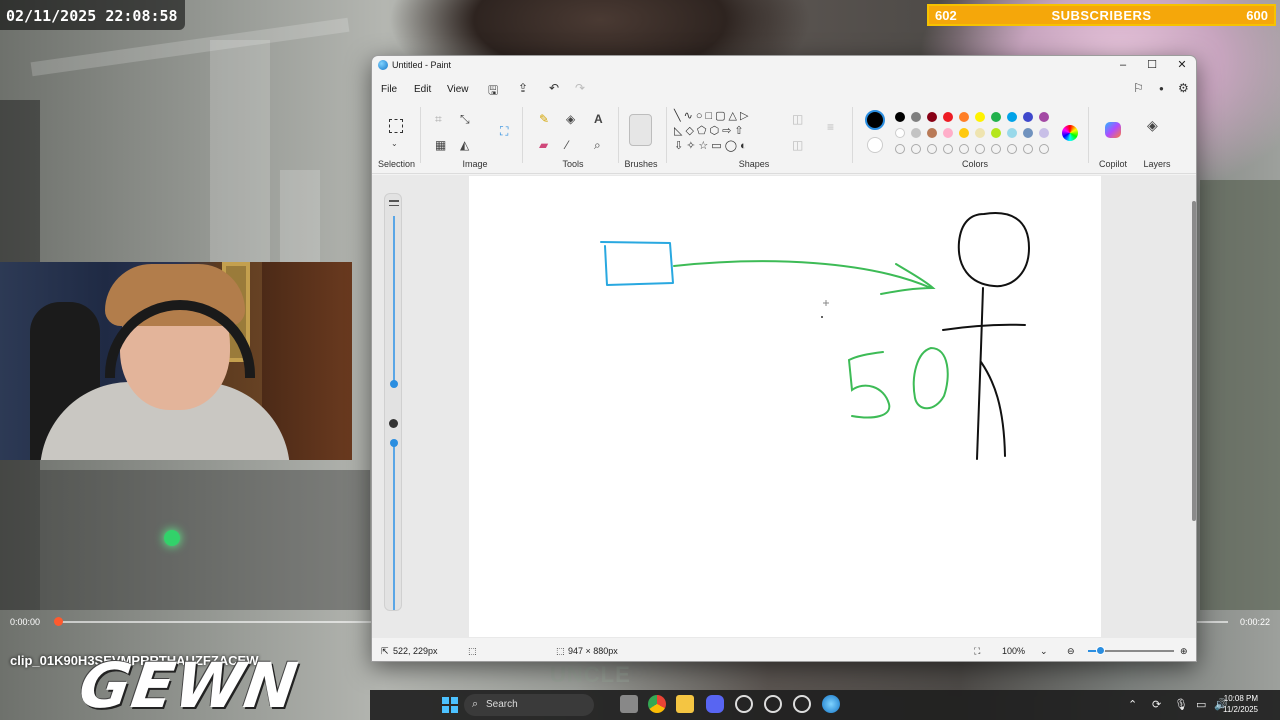  I want to click on menu-view: View, so click(458, 89).